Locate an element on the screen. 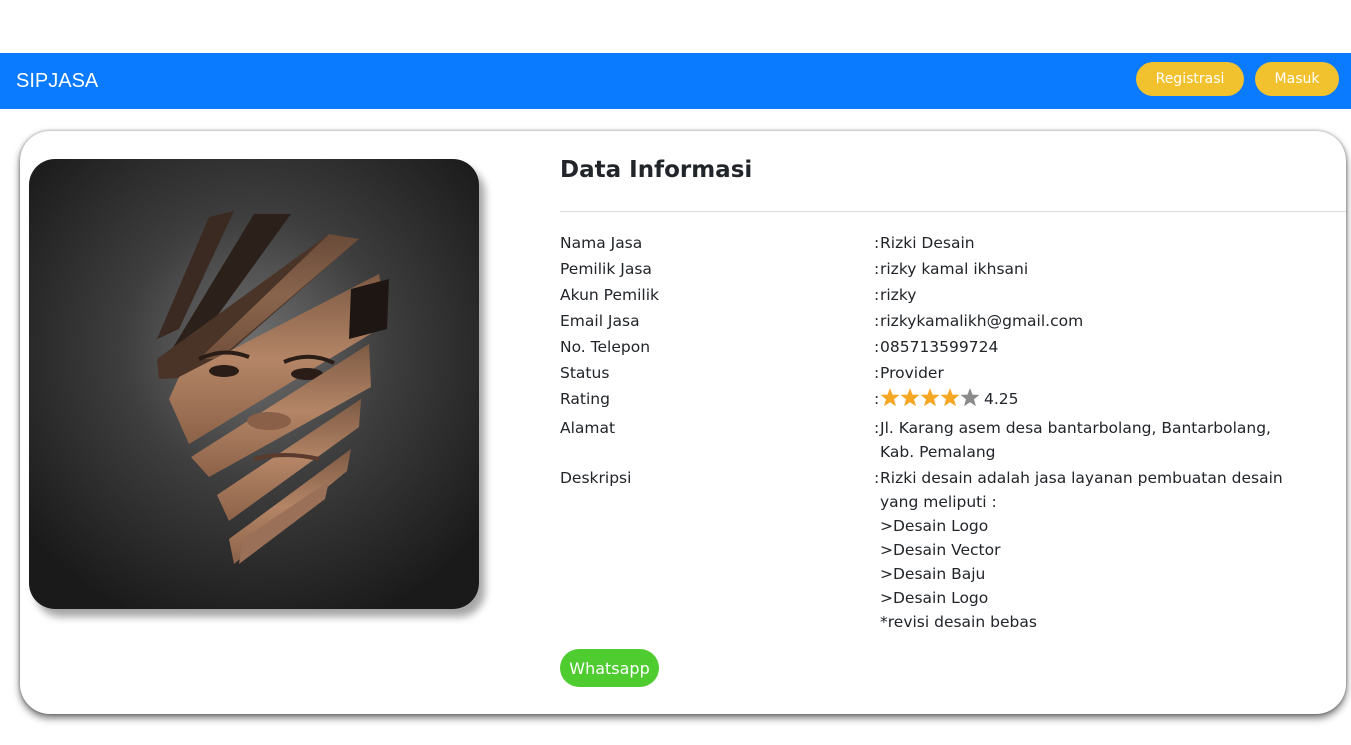 The width and height of the screenshot is (1351, 745). phone-value: 085713599724 is located at coordinates (939, 347).